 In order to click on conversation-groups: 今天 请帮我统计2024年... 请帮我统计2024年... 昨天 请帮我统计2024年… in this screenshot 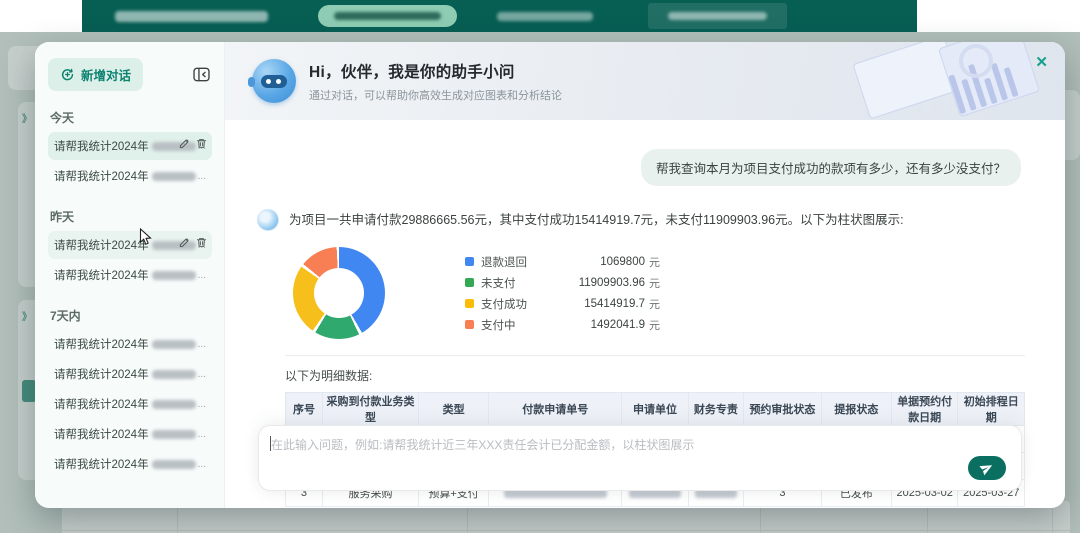, I will do `click(130, 293)`.